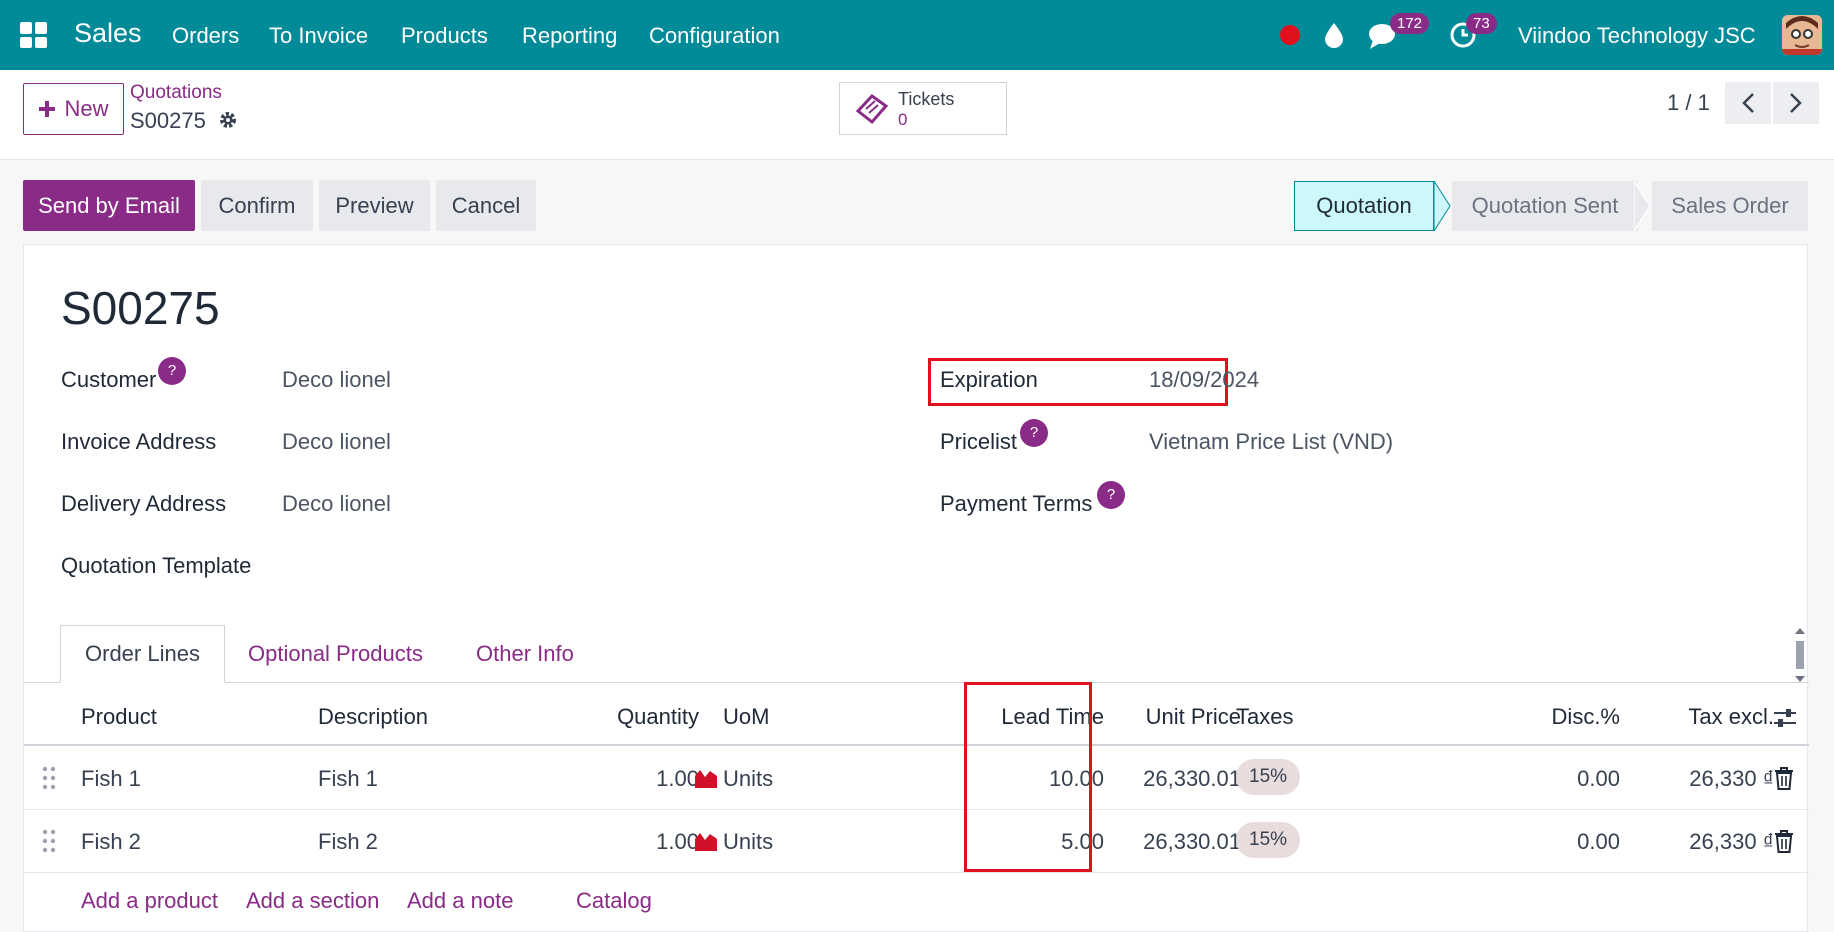 This screenshot has height=932, width=1834. What do you see at coordinates (562, 567) in the screenshot?
I see `quotation-template-field` at bounding box center [562, 567].